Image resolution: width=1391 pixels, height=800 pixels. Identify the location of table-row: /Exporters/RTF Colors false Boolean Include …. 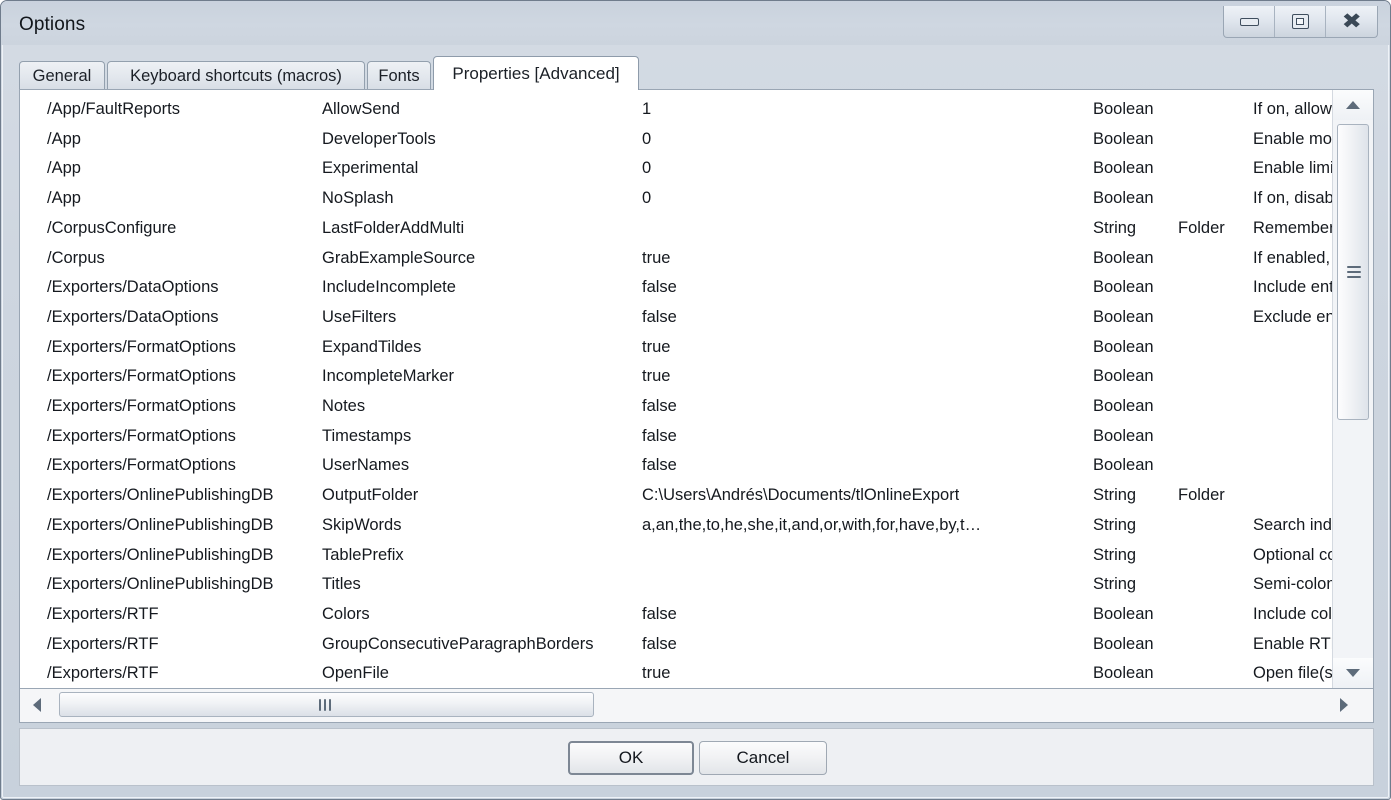
(676, 620).